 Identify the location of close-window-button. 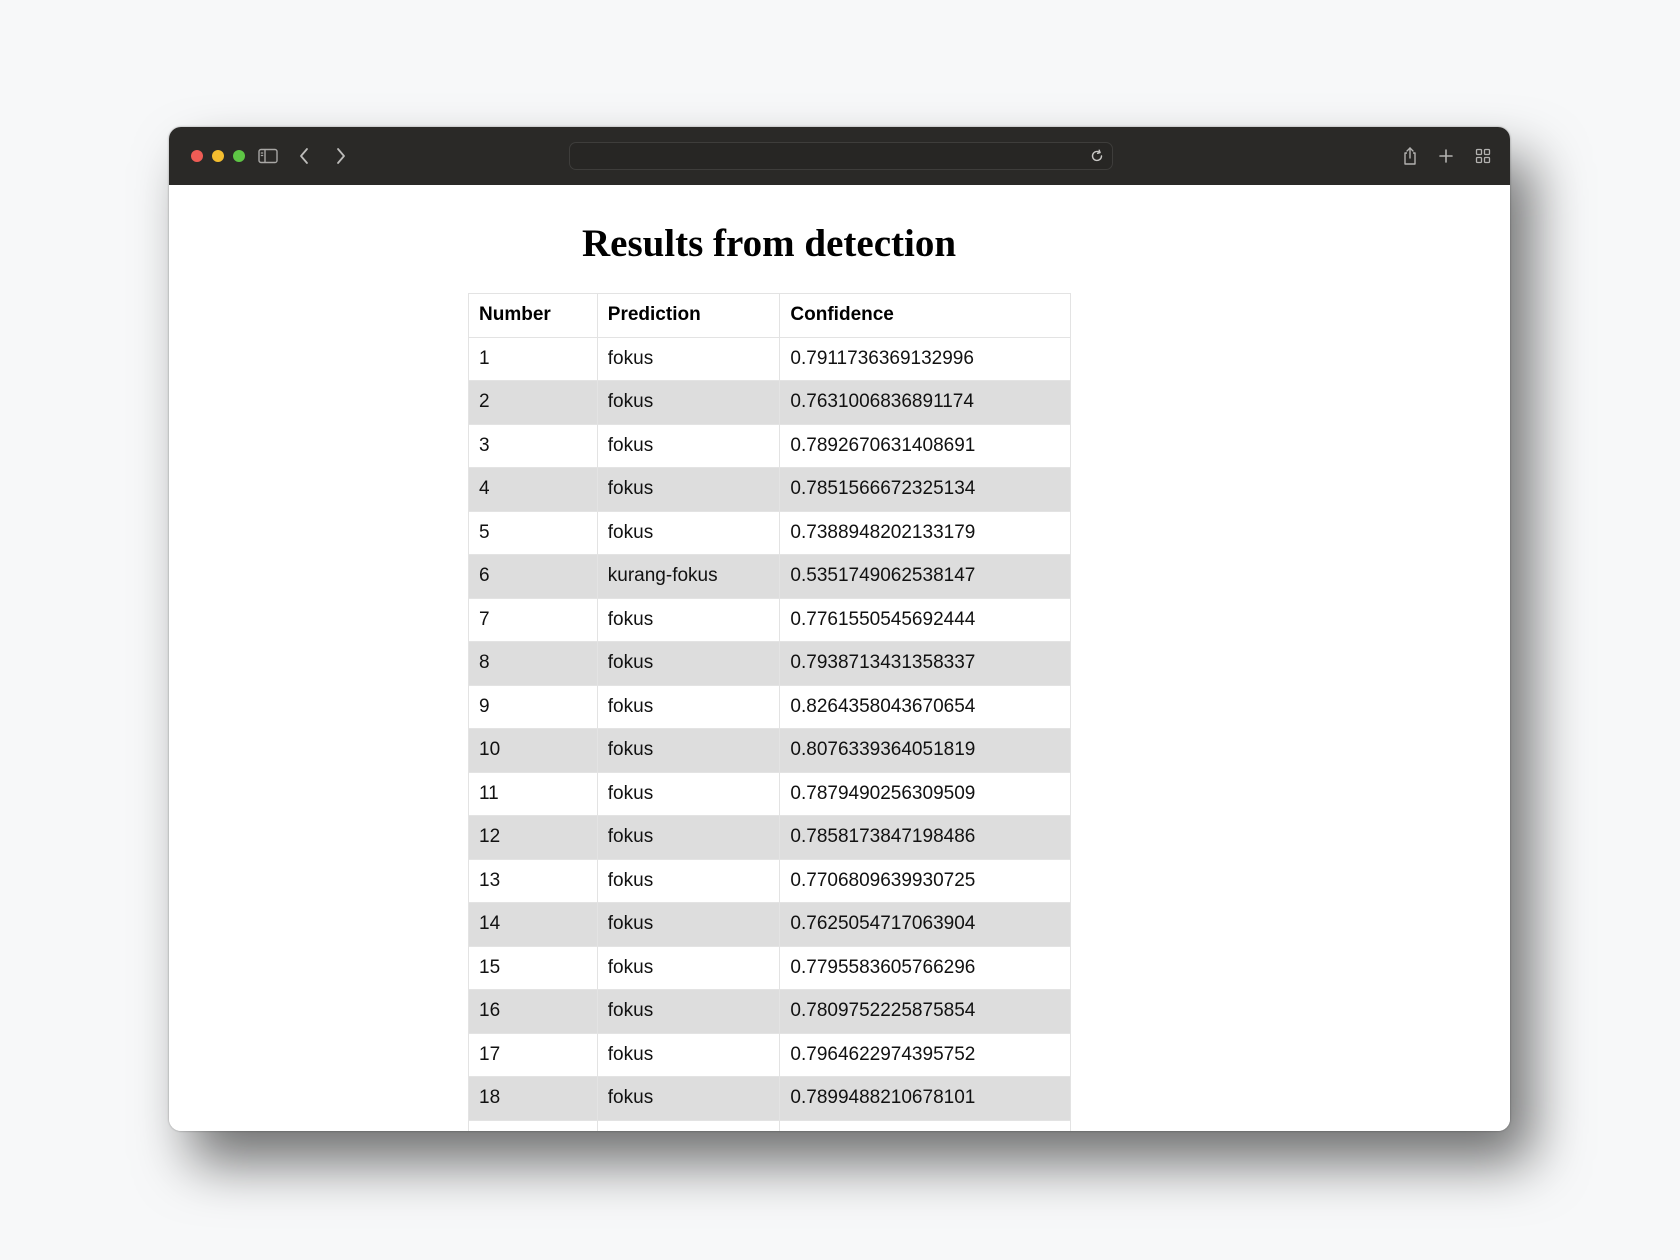
(197, 156).